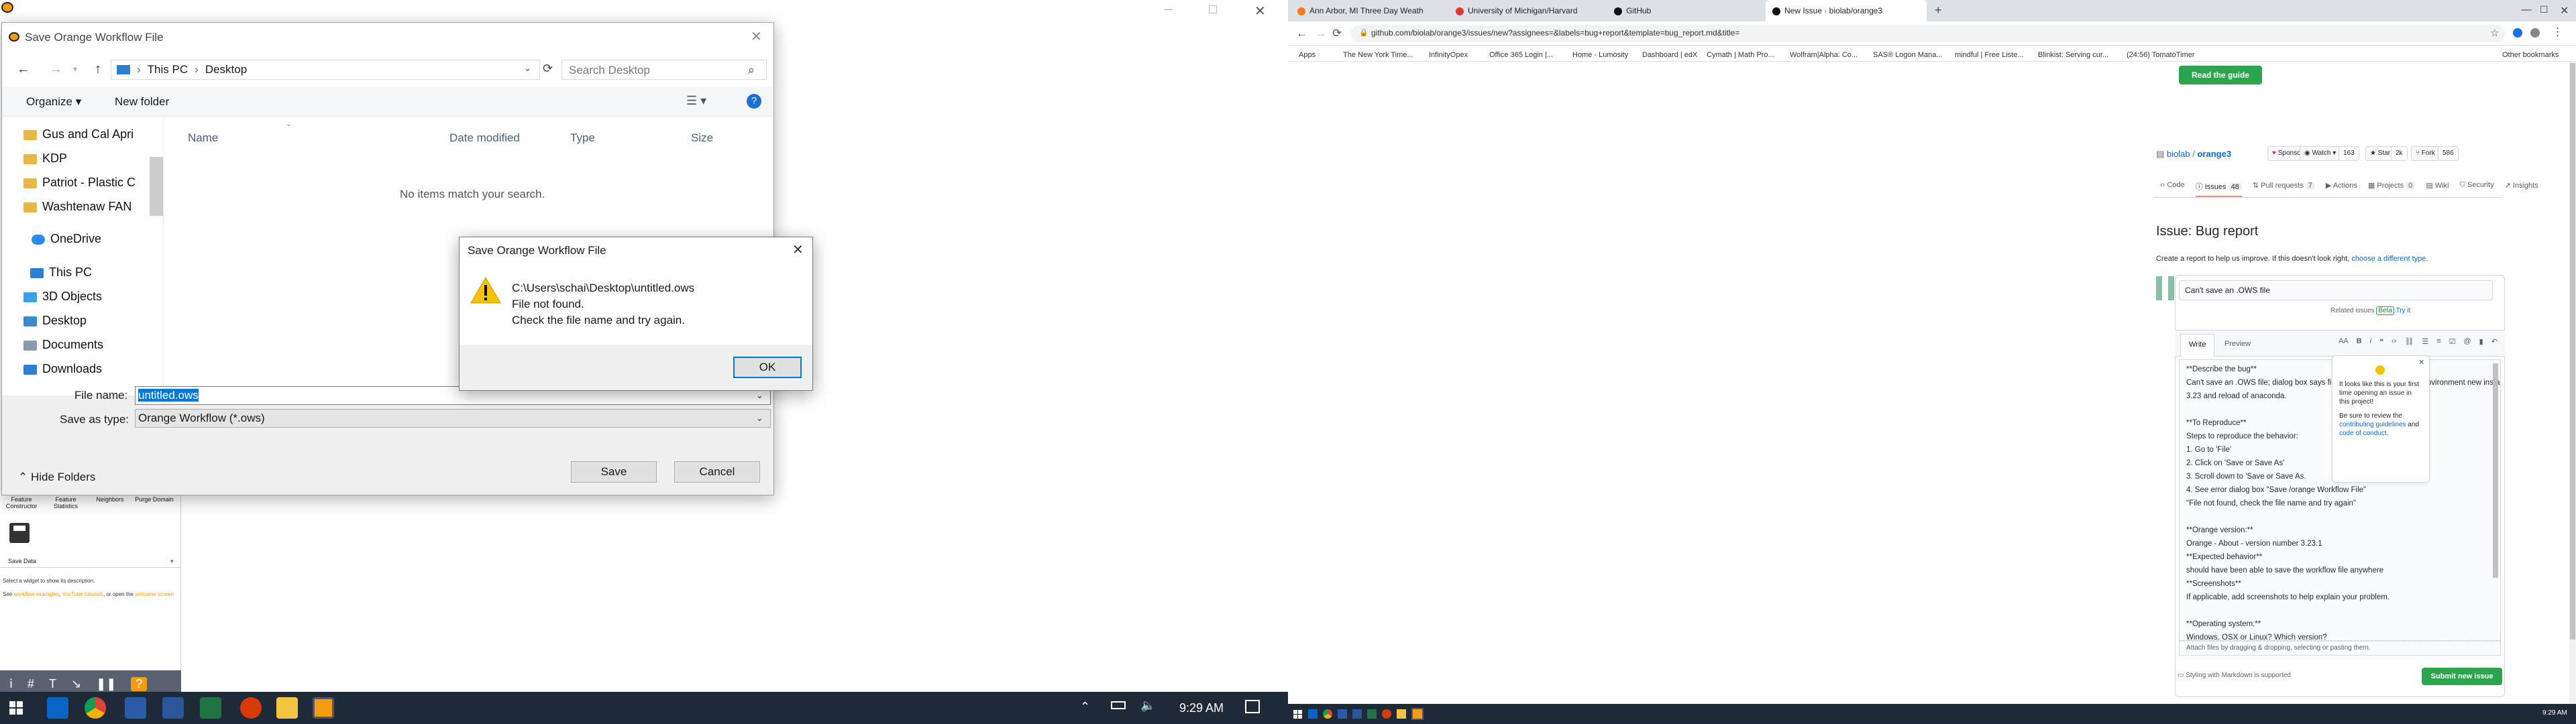  Describe the element at coordinates (19, 533) in the screenshot. I see `save-data-icon` at that location.